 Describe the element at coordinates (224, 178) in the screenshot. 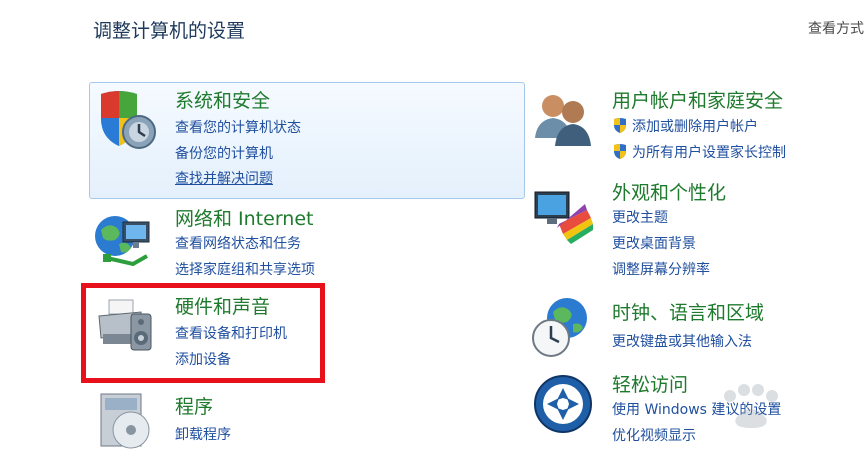

I see `link-troubleshoot: 查找并解决问题` at that location.